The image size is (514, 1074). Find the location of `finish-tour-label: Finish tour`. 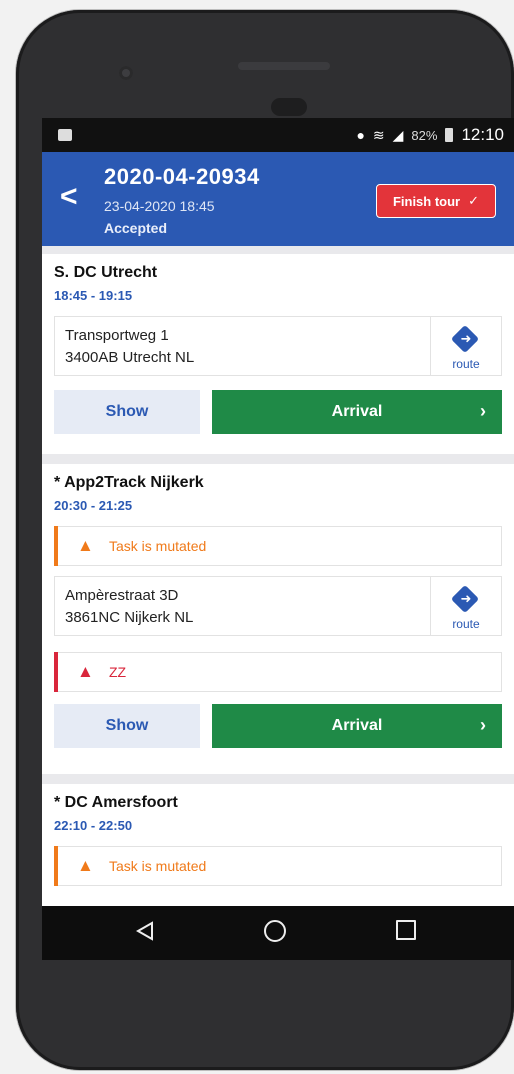

finish-tour-label: Finish tour is located at coordinates (426, 201).